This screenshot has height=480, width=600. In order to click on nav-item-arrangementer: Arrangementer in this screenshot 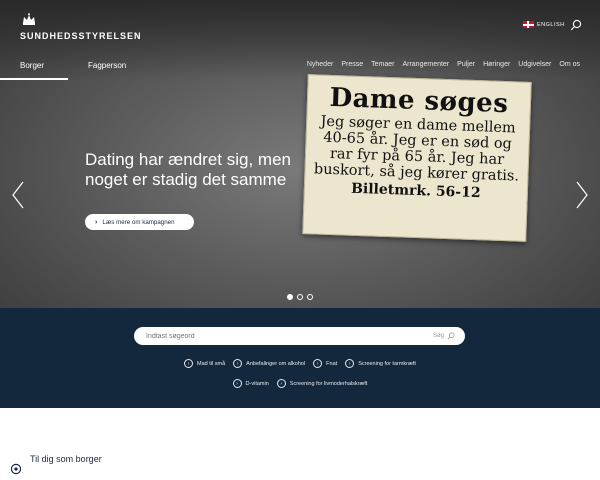, I will do `click(425, 64)`.